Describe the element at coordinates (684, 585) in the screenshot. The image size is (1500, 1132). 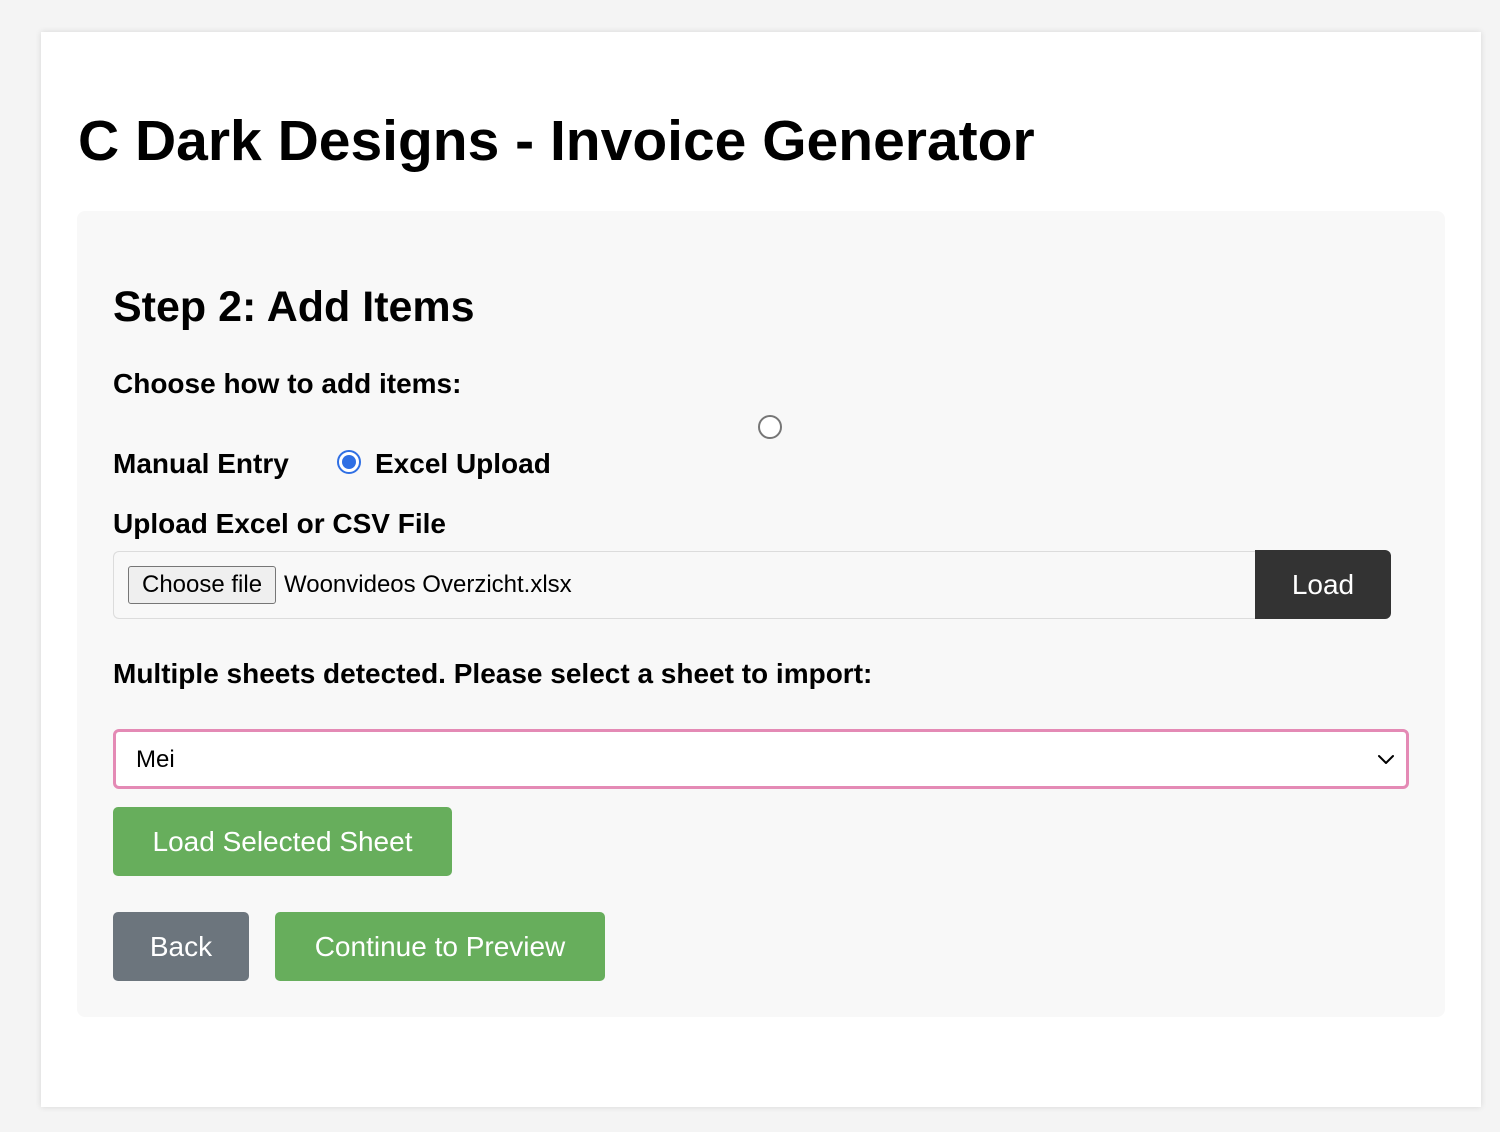
I see `file-input: Choose file Woonvideos Overzicht.xlsx` at that location.